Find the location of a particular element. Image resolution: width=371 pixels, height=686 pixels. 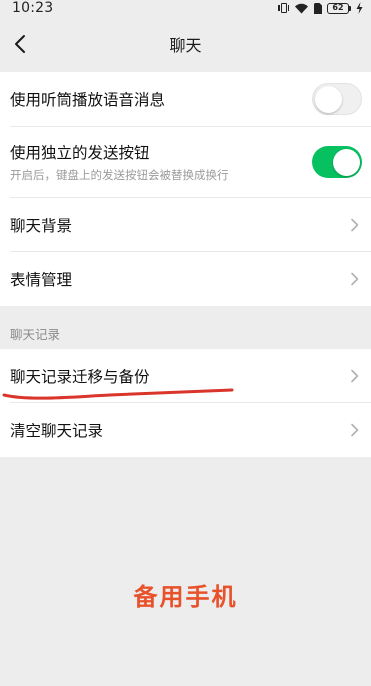

status-icons: 62 is located at coordinates (320, 8).